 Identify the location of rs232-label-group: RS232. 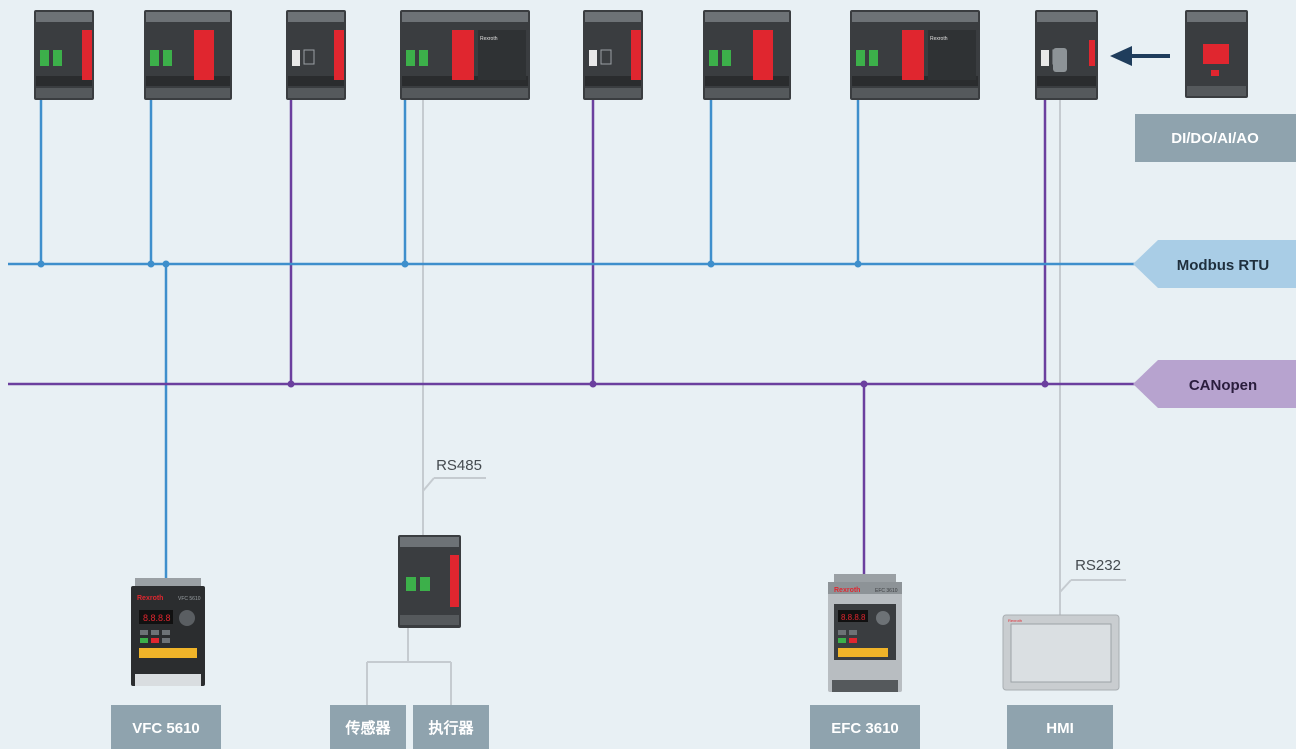
(1092, 575).